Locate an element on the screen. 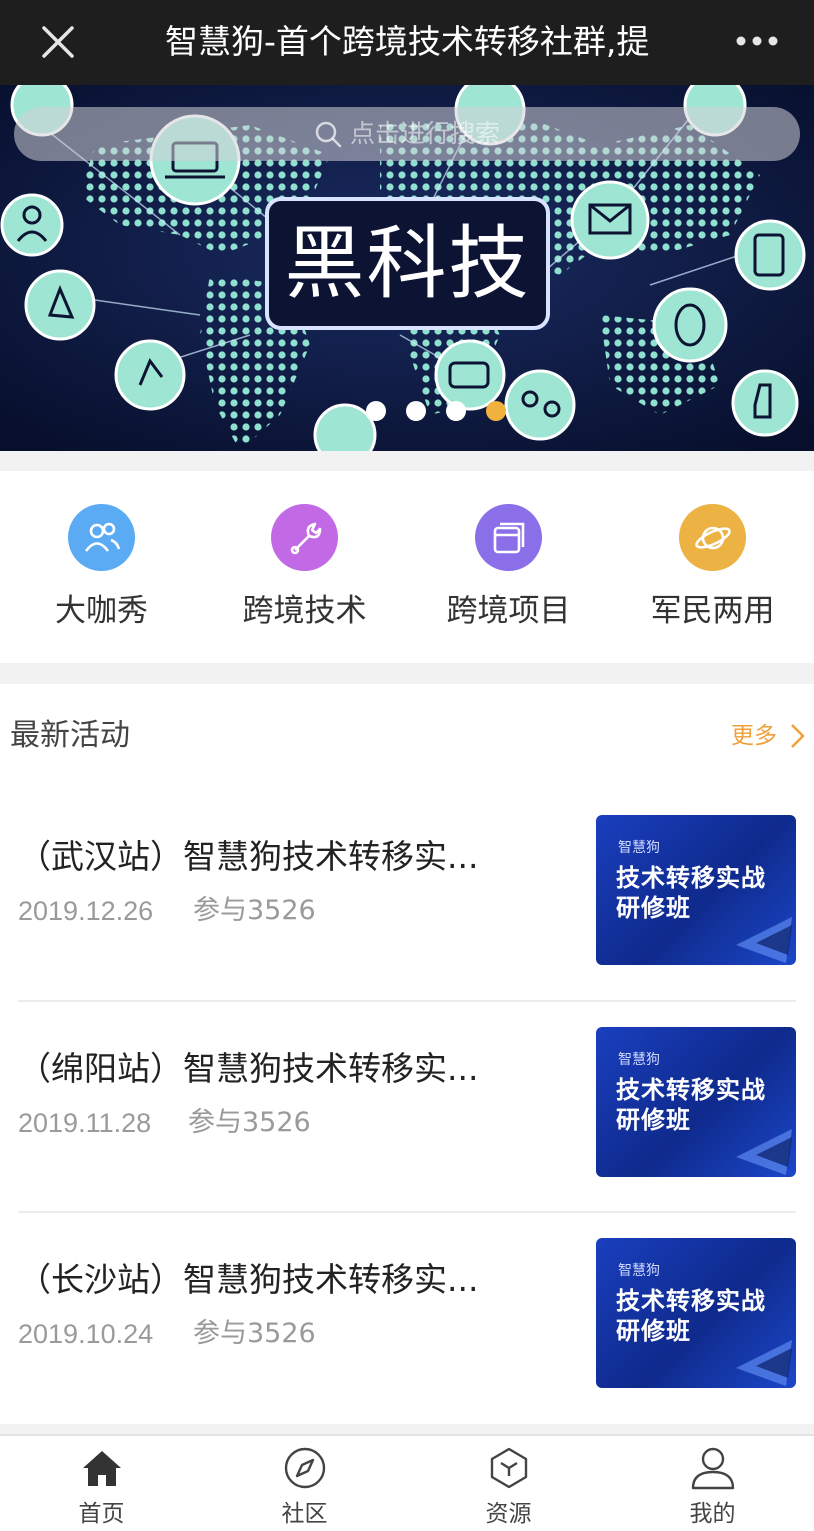 The width and height of the screenshot is (814, 1531). search-bar: 点击进行搜索 is located at coordinates (407, 134).